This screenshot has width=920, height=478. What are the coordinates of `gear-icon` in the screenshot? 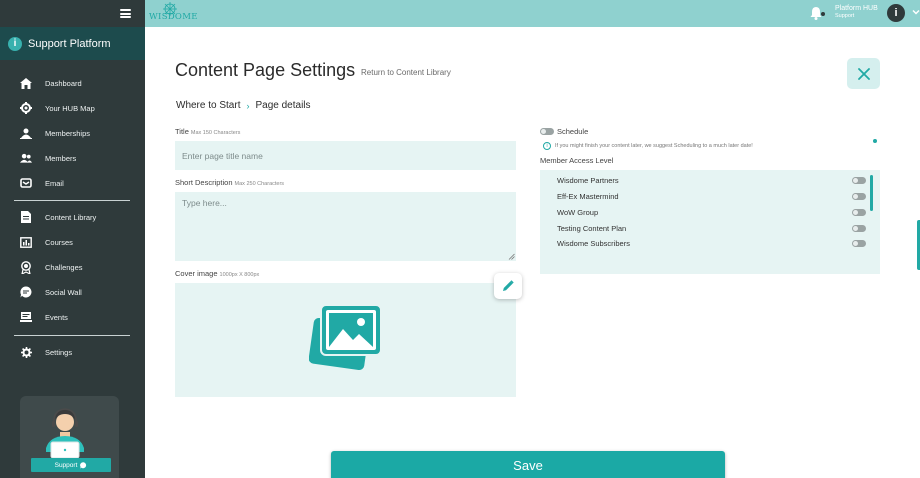 It's located at (26, 352).